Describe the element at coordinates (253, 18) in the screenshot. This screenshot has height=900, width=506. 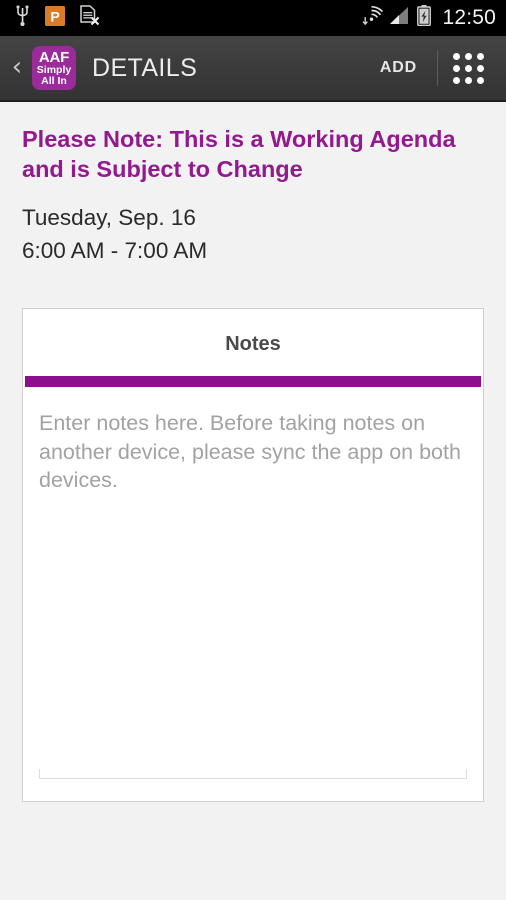
I see `status-bar: P 12:50` at that location.